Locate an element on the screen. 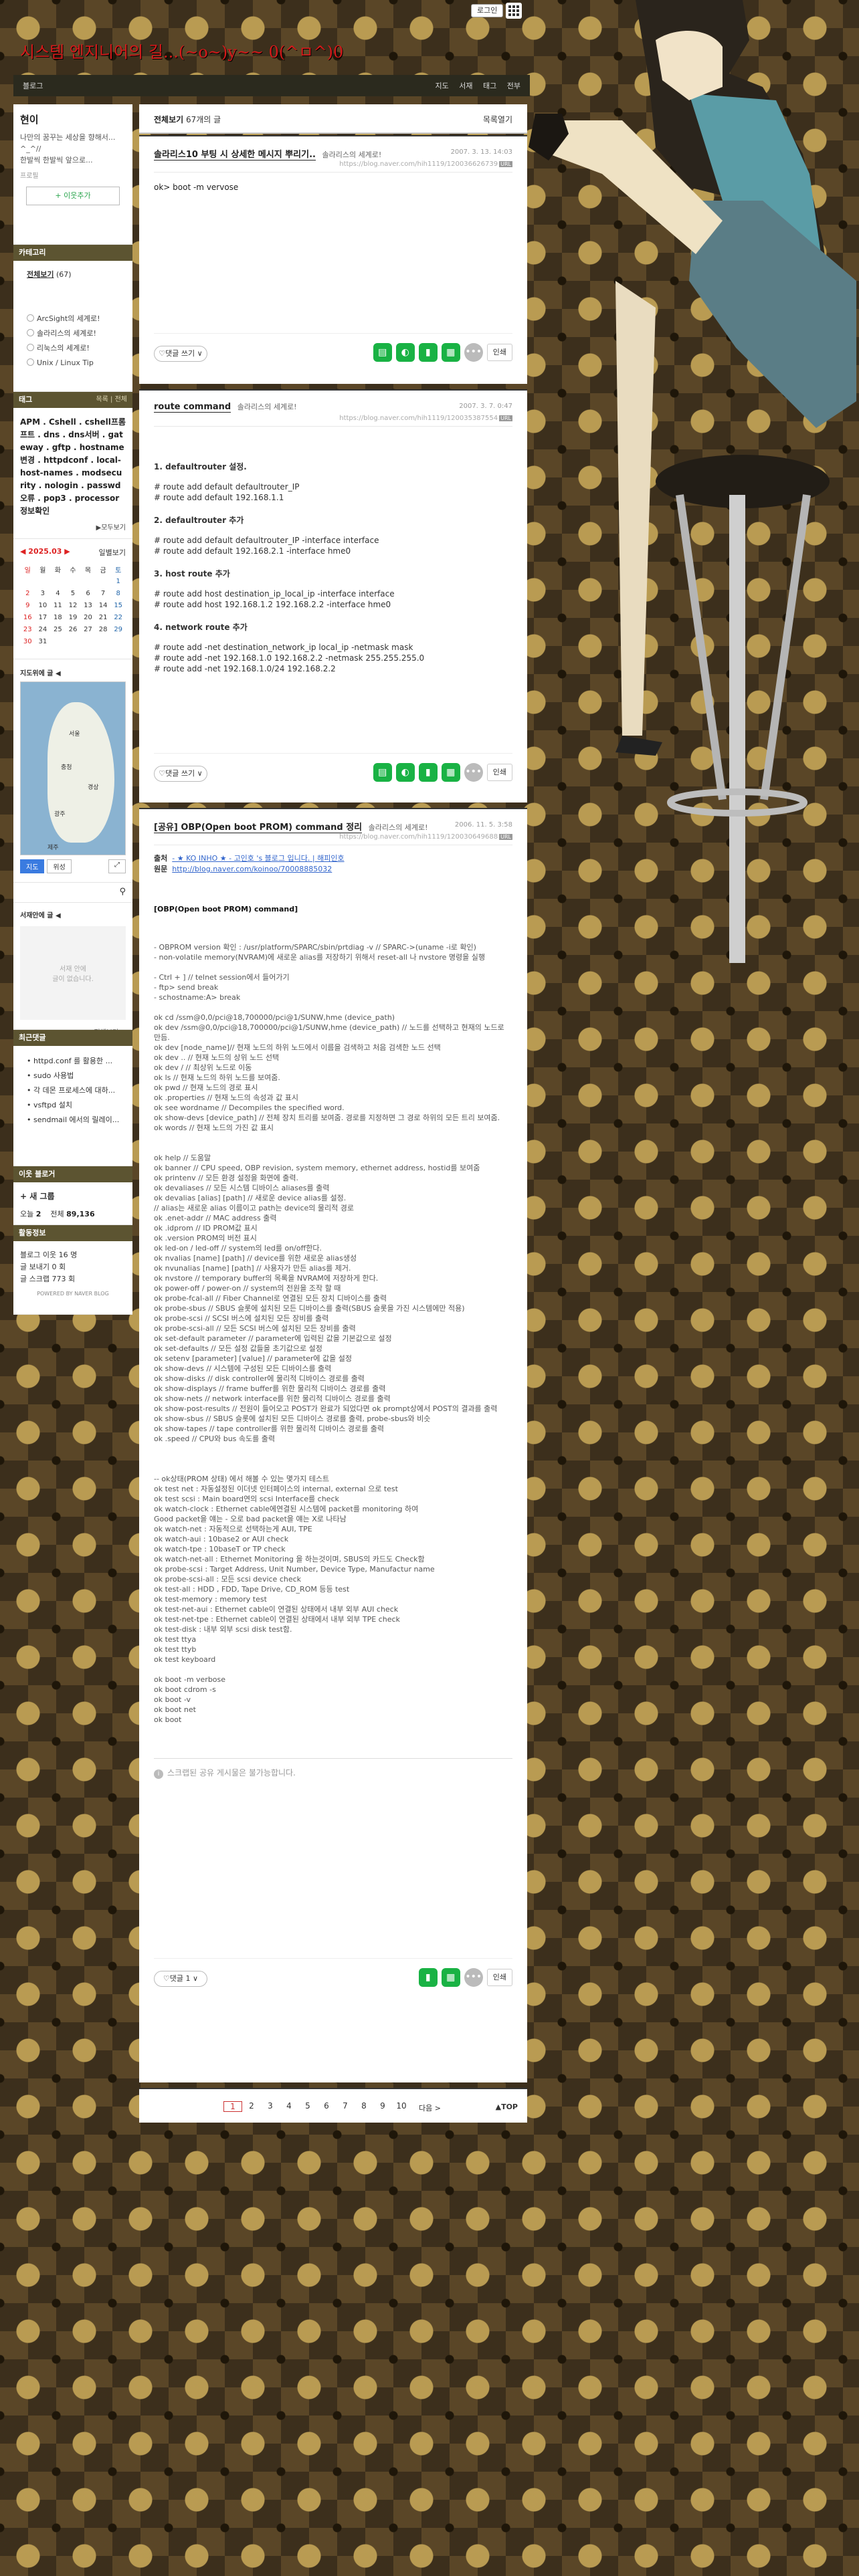  calendar-day: 2 is located at coordinates (28, 593).